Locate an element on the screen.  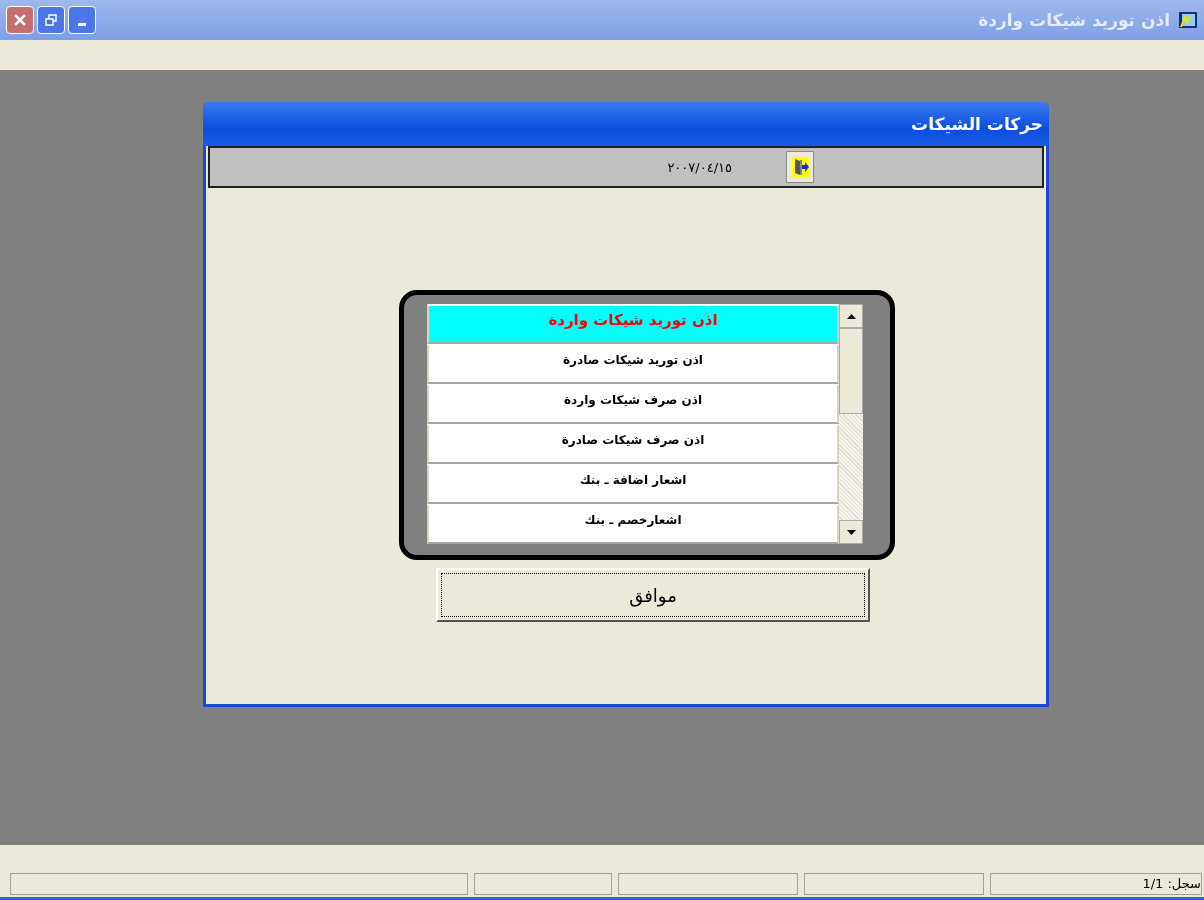
scroll-down-button is located at coordinates (851, 532).